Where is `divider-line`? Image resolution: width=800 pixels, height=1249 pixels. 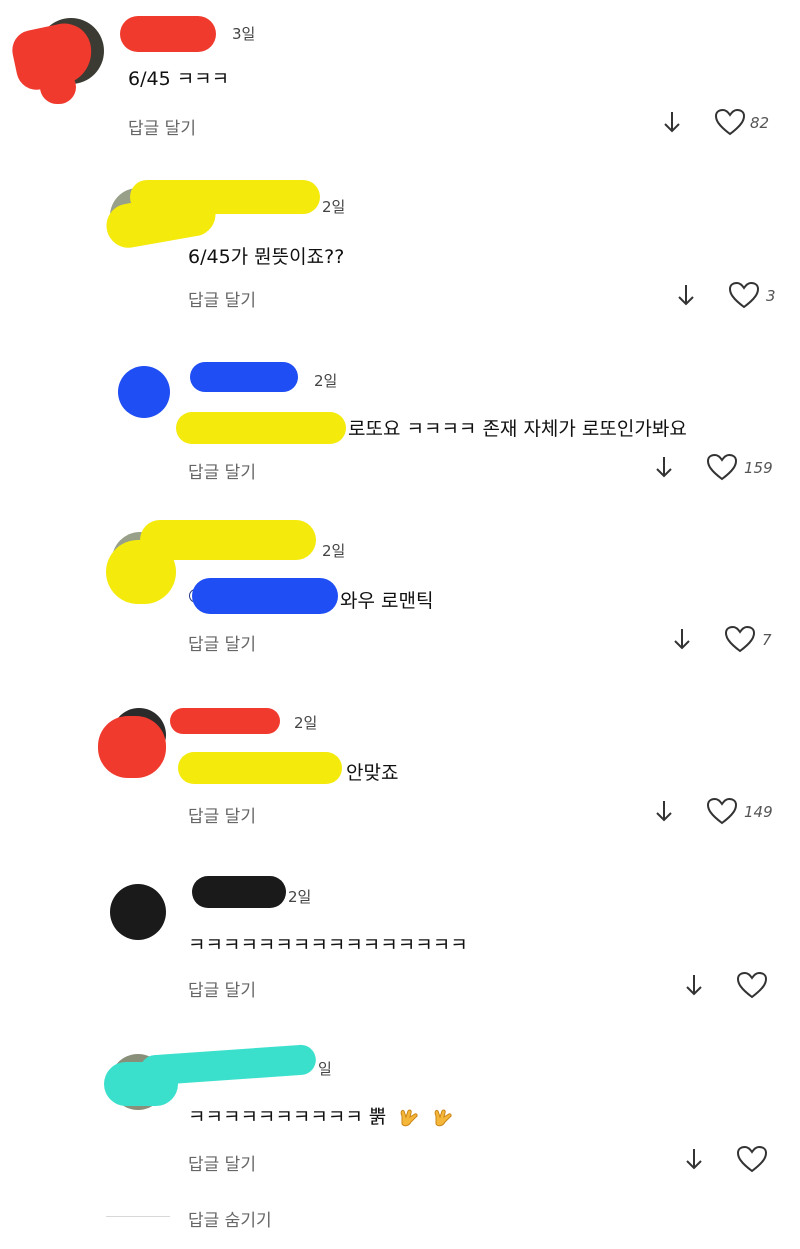 divider-line is located at coordinates (138, 1216).